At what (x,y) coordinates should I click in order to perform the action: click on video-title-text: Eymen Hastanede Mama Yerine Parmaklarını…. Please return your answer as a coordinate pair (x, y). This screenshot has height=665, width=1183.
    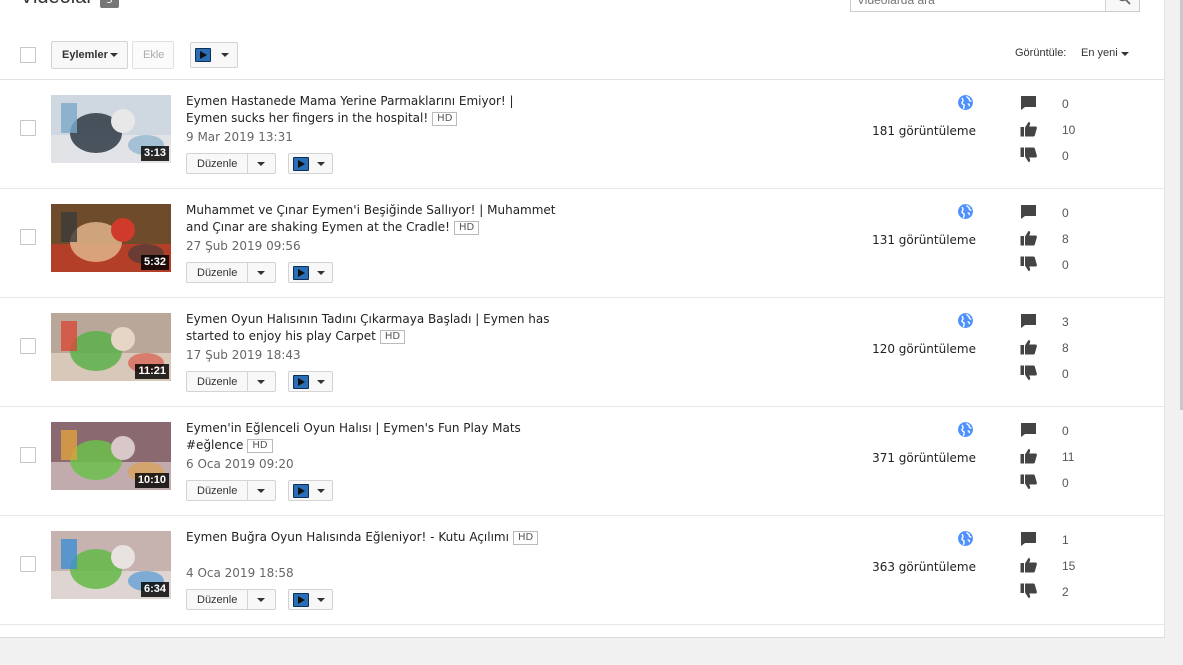
    Looking at the image, I should click on (350, 109).